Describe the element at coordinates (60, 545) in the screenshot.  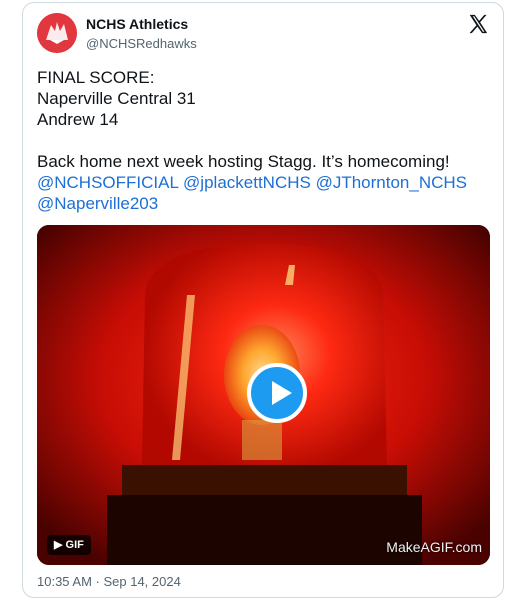
I see `gif-play-icon: ▶` at that location.